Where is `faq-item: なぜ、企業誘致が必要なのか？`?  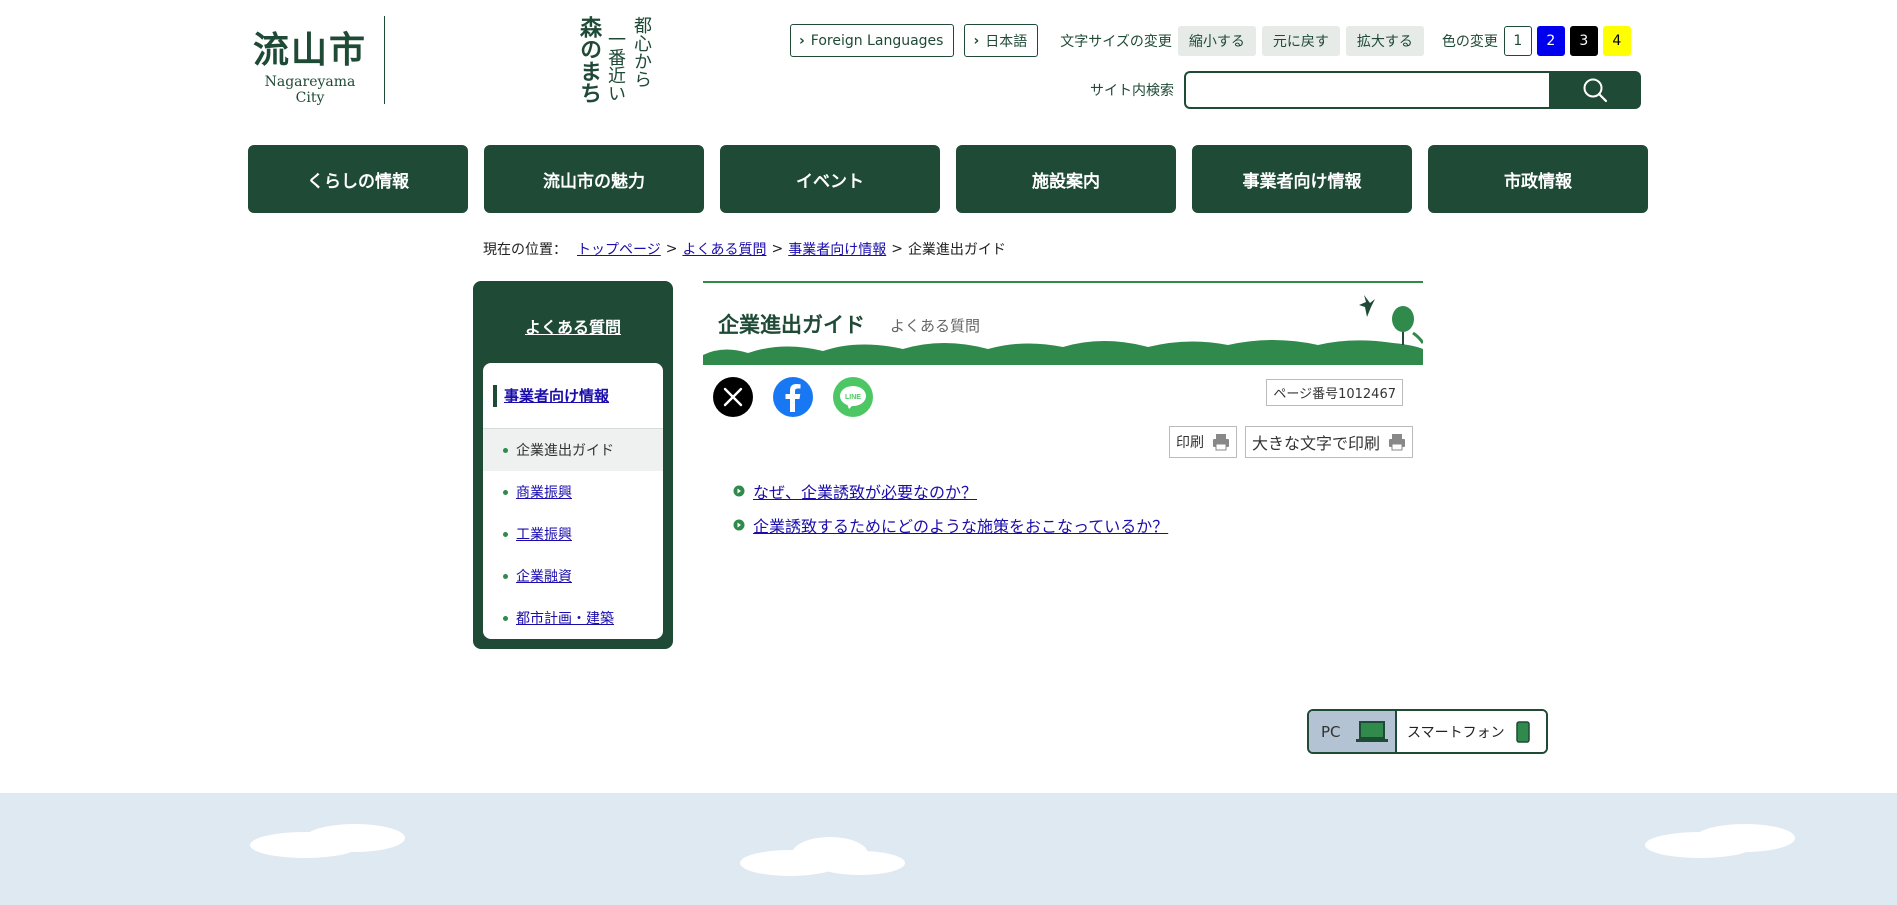 faq-item: なぜ、企業誘致が必要なのか？ is located at coordinates (950, 491).